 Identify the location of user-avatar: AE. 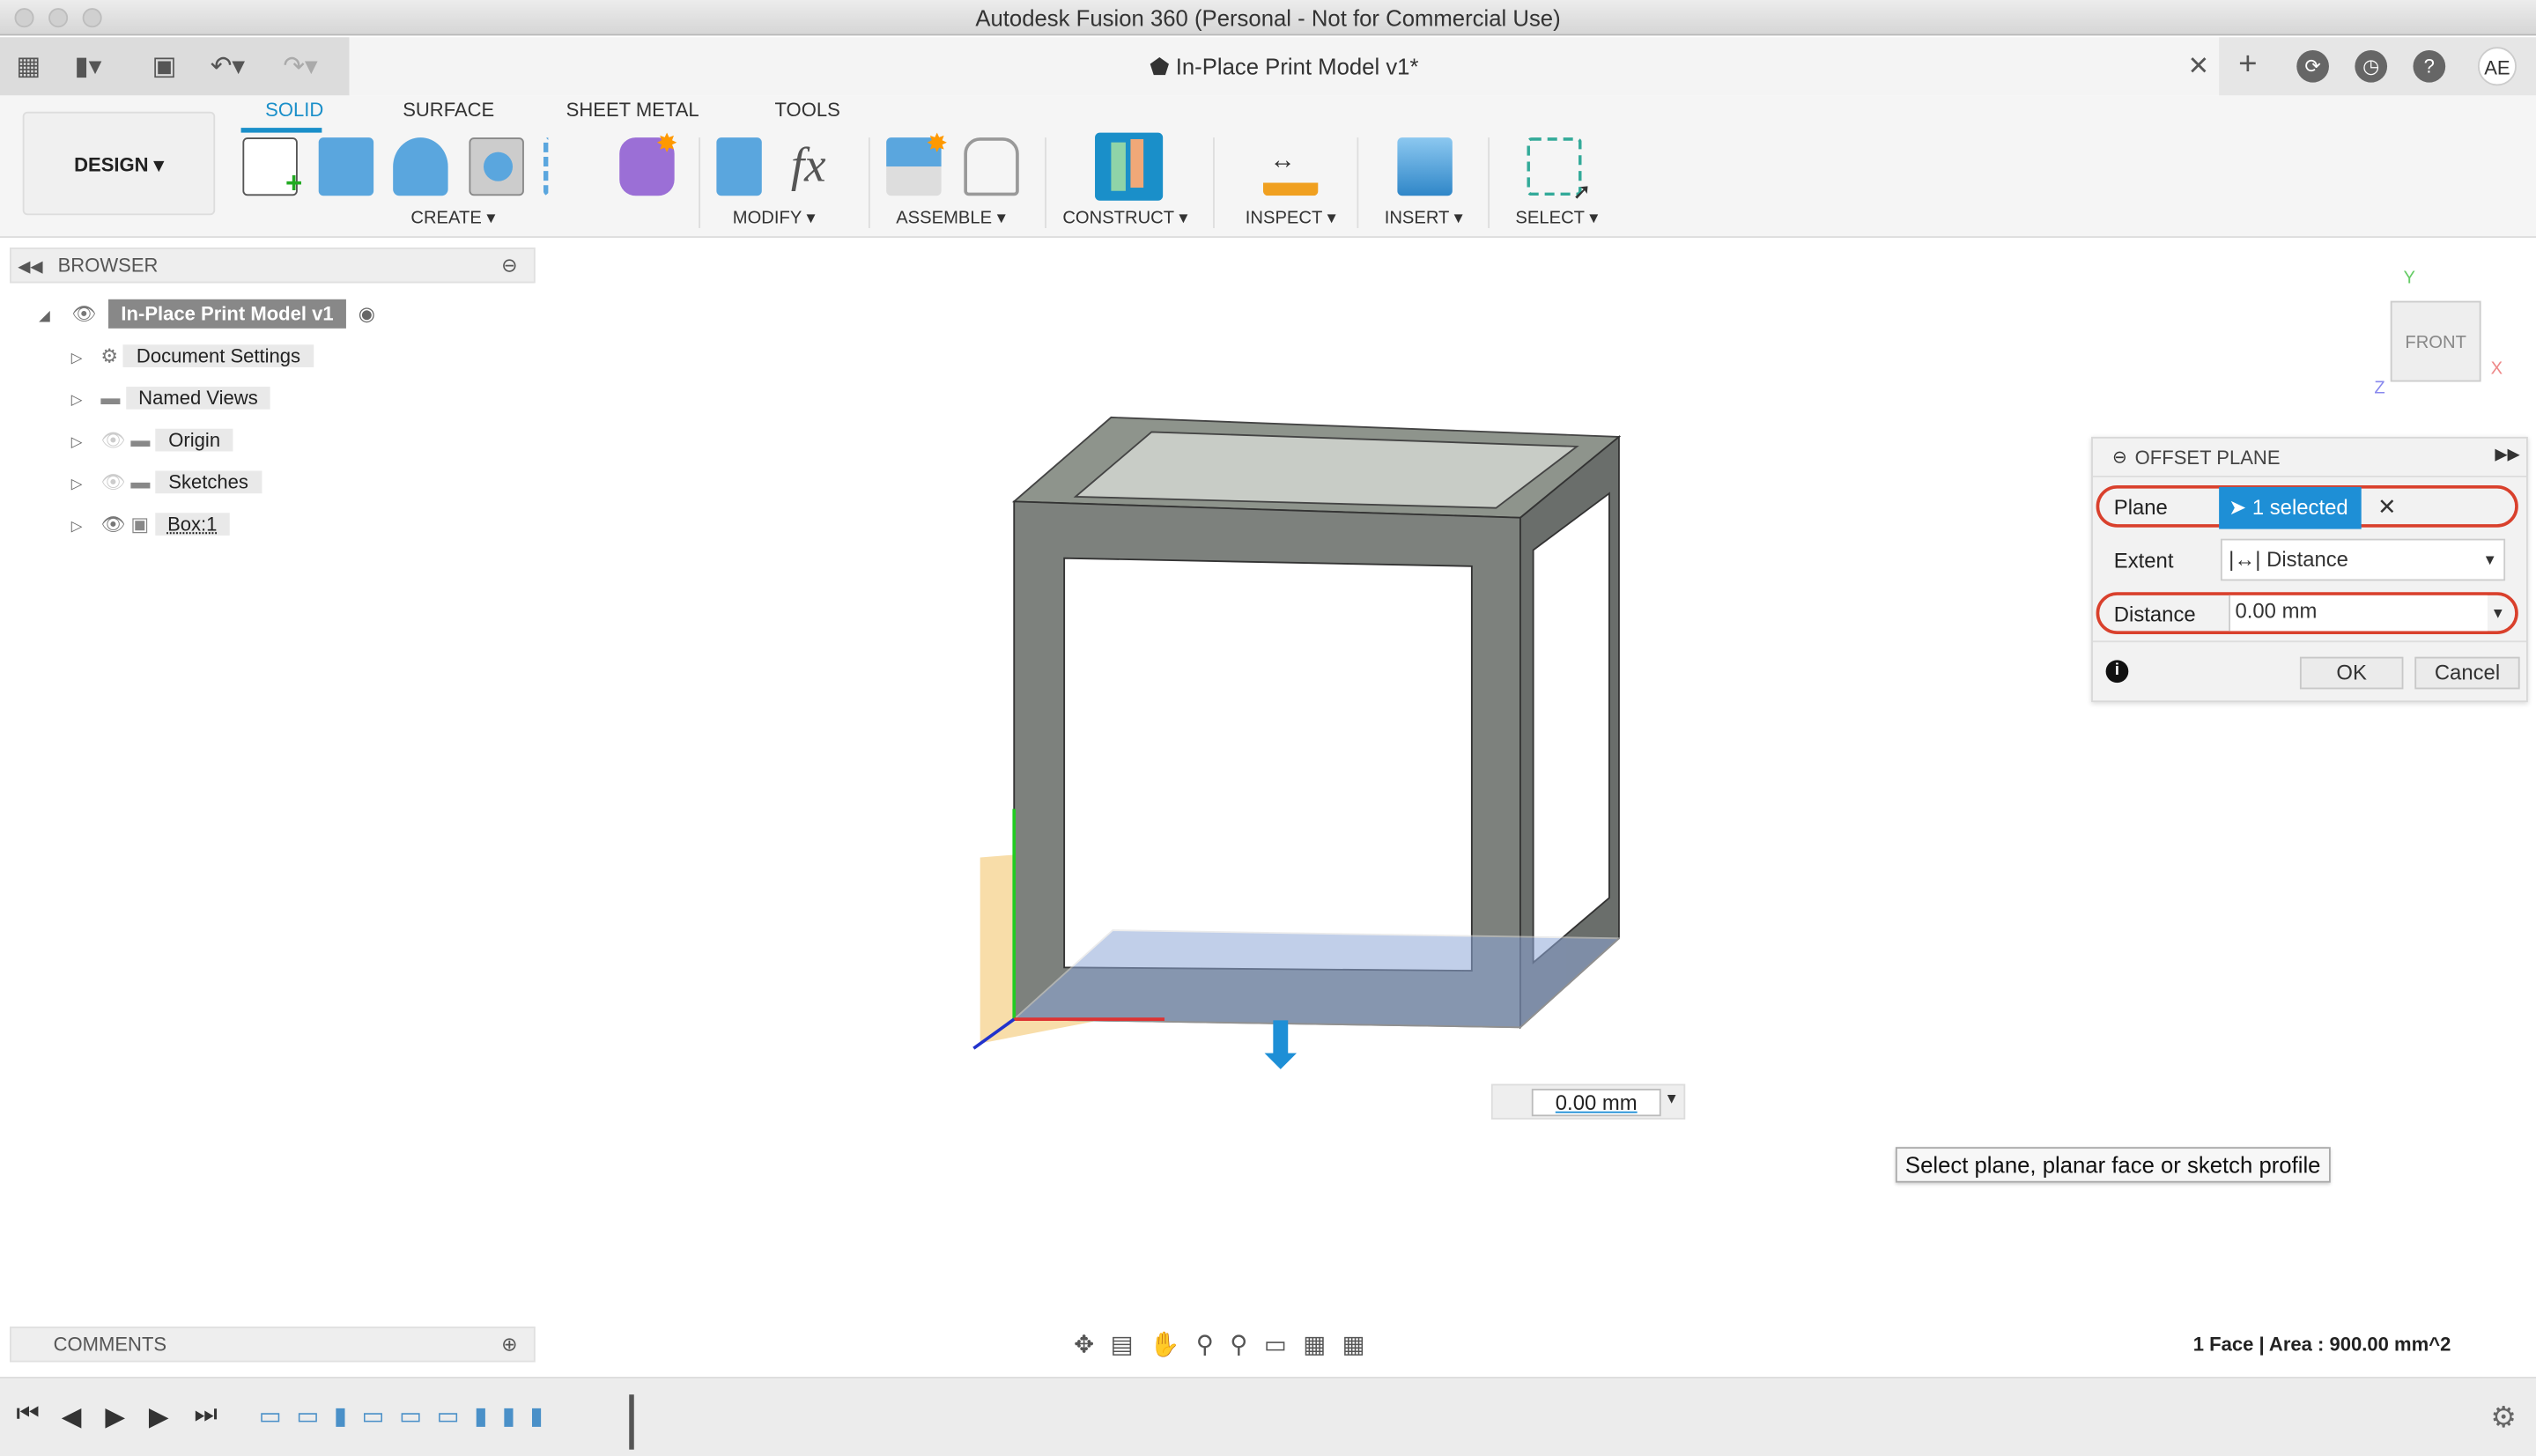
(2497, 66).